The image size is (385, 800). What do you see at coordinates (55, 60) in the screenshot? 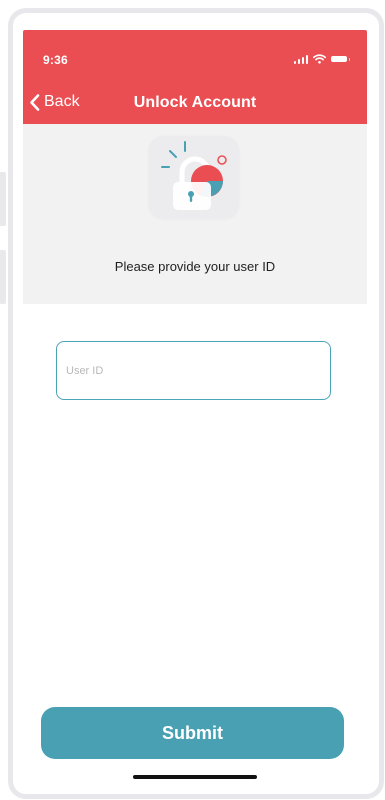
I see `status-time: 9:36` at bounding box center [55, 60].